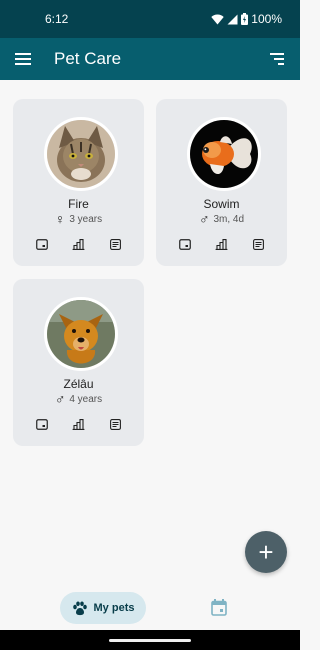 The width and height of the screenshot is (320, 650). Describe the element at coordinates (86, 399) in the screenshot. I see `pet-age: 4 years` at that location.